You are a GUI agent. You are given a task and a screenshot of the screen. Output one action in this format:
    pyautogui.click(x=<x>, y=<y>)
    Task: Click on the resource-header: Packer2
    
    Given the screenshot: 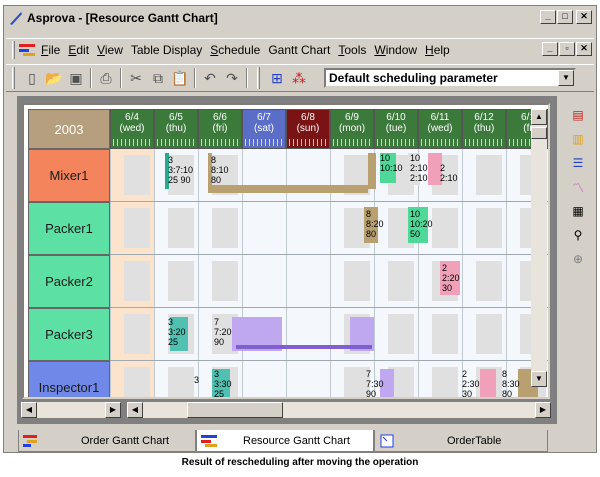 What is the action you would take?
    pyautogui.click(x=69, y=281)
    